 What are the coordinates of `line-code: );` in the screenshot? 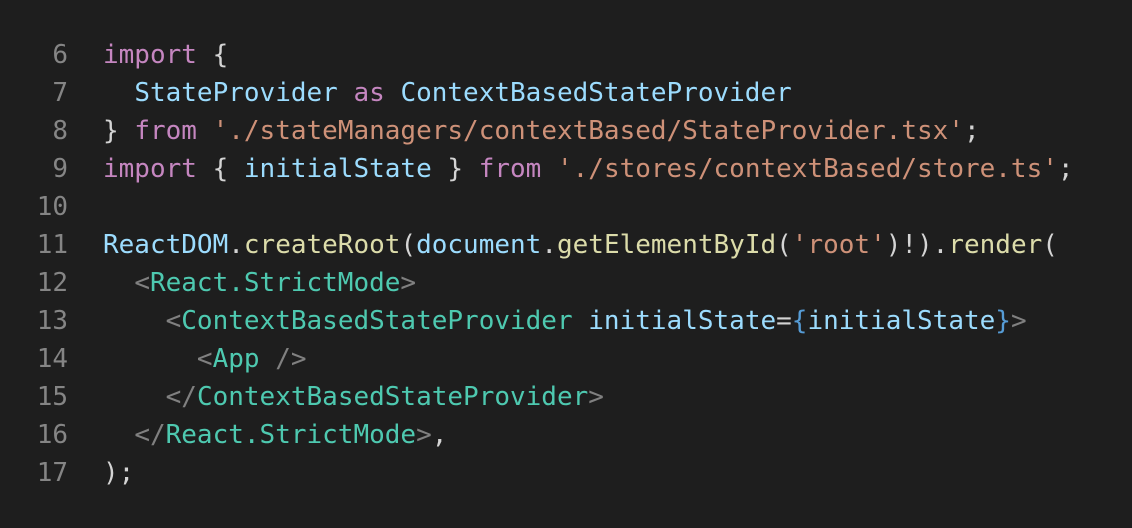 It's located at (118, 473).